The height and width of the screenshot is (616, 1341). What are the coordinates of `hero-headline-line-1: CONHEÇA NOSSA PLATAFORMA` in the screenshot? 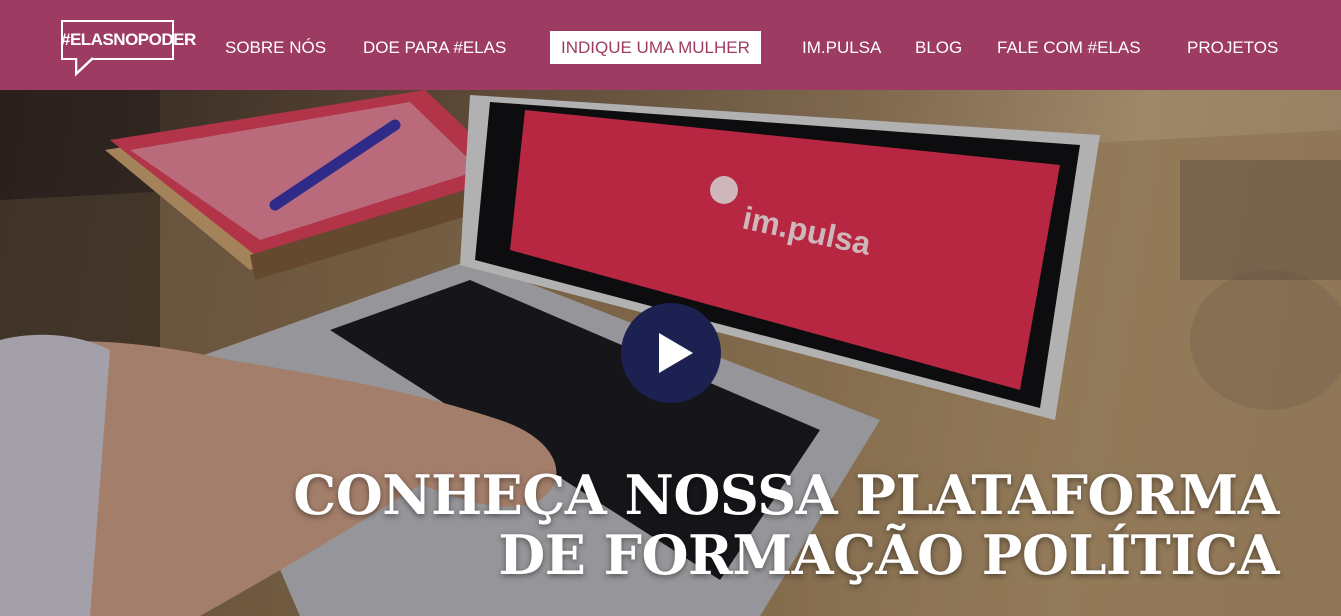 It's located at (786, 495).